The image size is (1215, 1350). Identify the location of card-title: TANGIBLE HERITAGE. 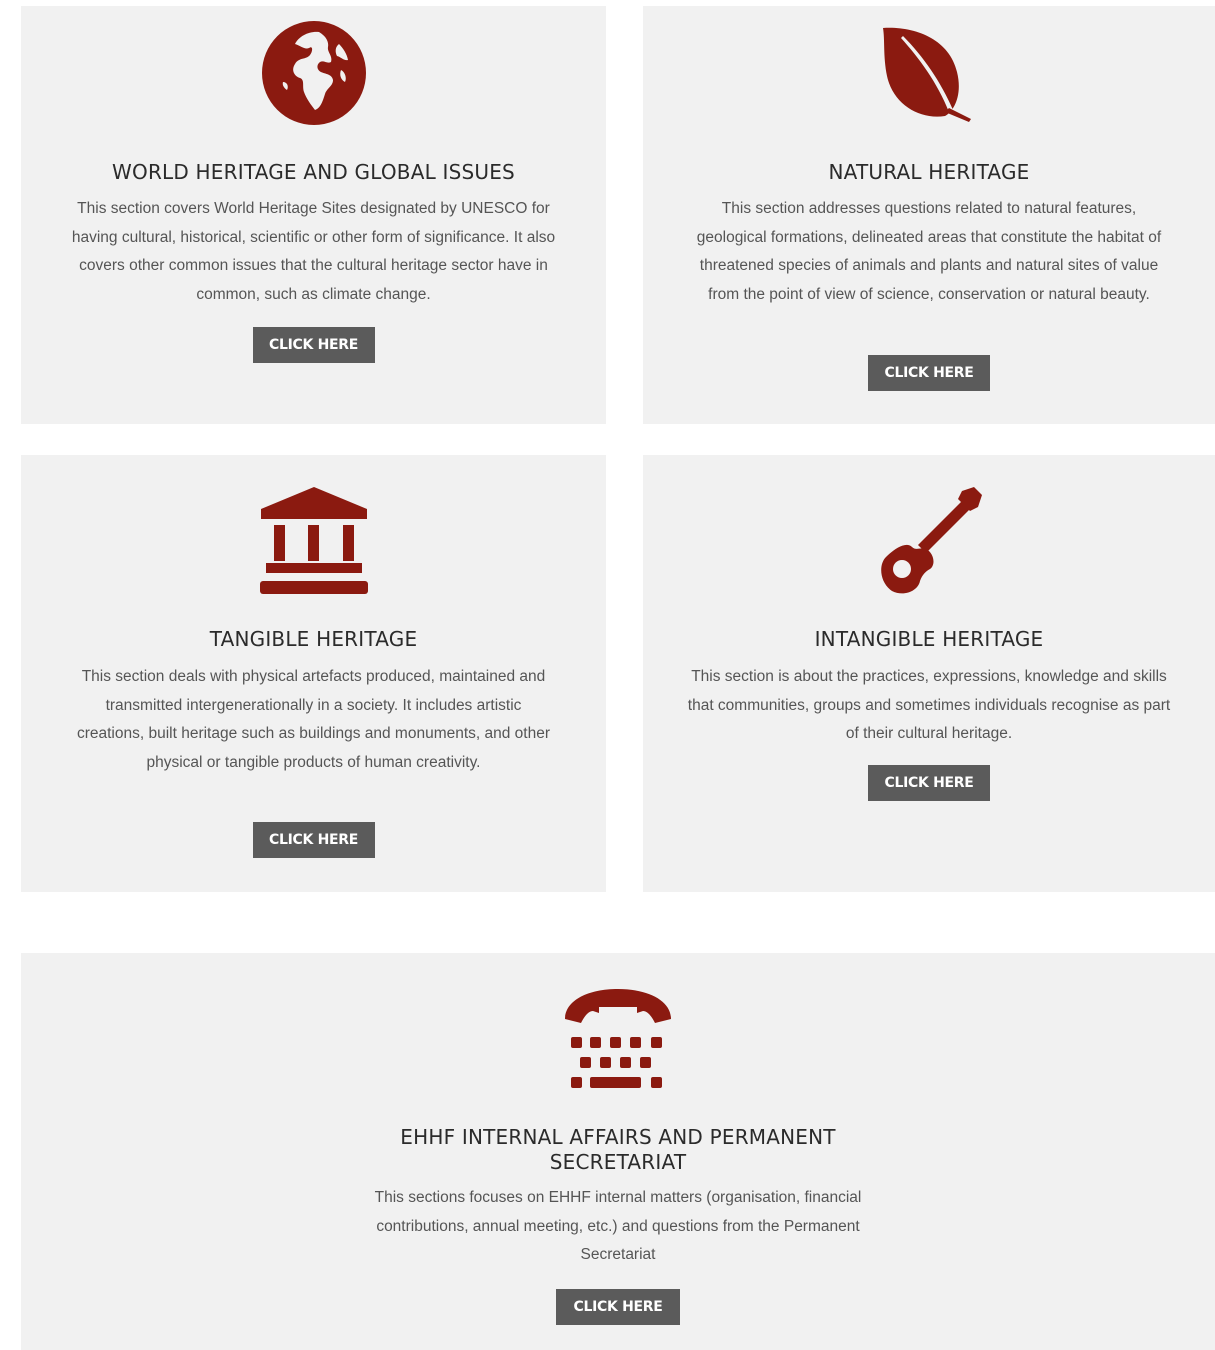
(313, 639).